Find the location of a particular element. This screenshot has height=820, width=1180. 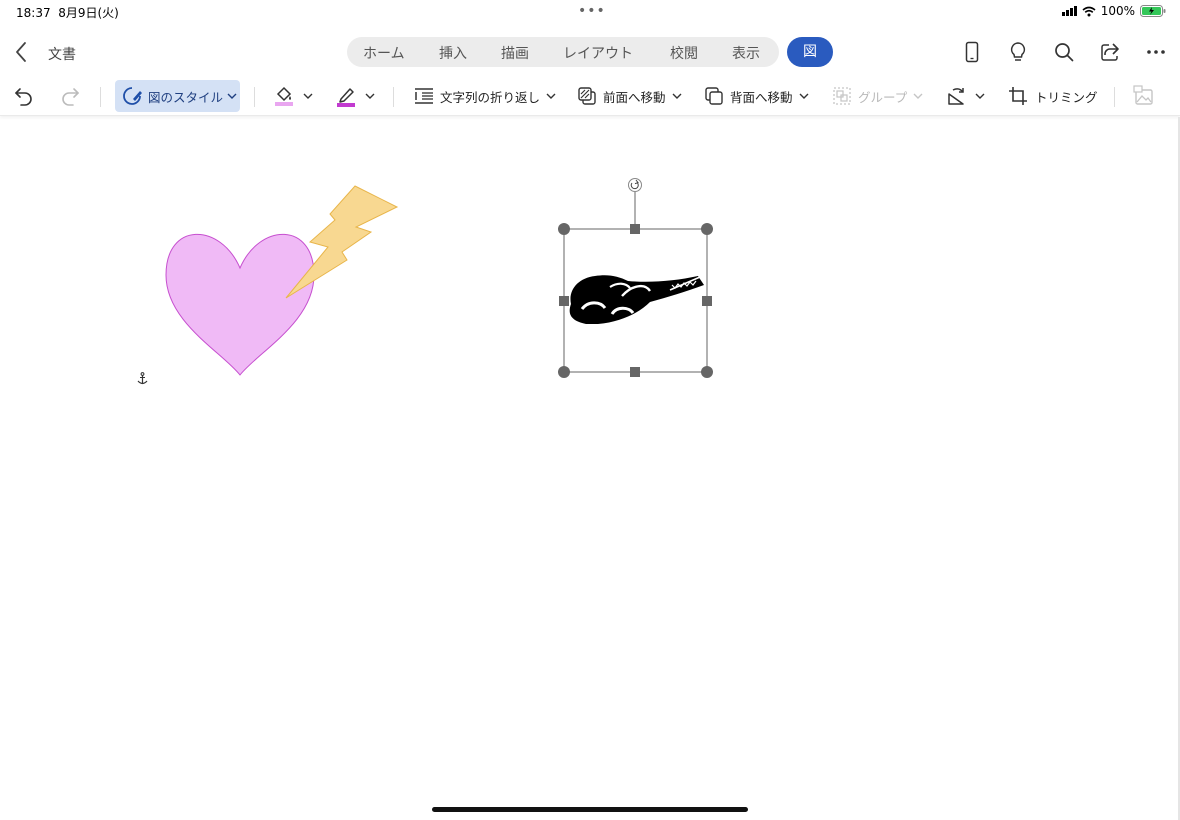

ribbon-toolbar: 図のスタイル 文字列の折り返し 前面へ移動 背面へ移動 グループ トリミング is located at coordinates (590, 97).